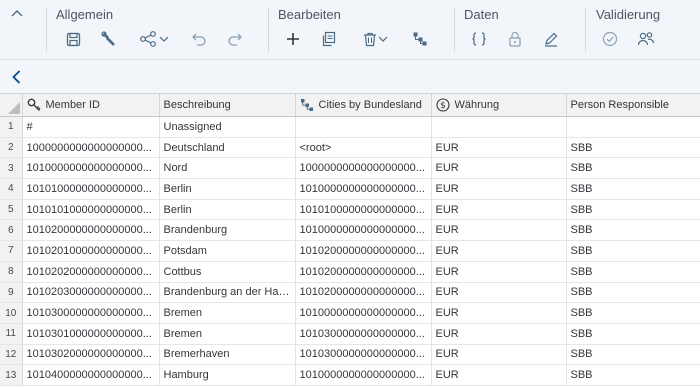 The width and height of the screenshot is (700, 388). Describe the element at coordinates (227, 148) in the screenshot. I see `beschreibung-cell: Deutschland` at that location.